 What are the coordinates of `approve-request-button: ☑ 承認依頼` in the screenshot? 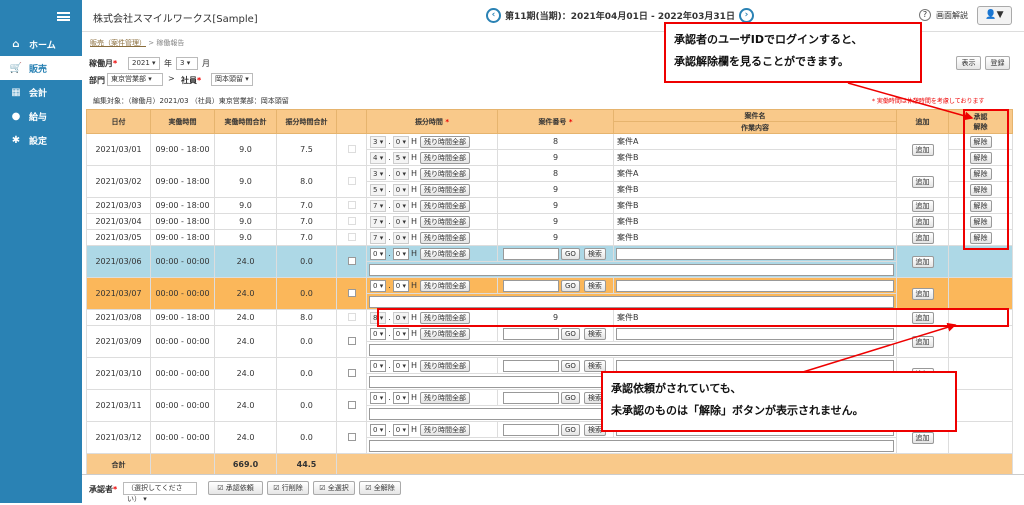 It's located at (235, 488).